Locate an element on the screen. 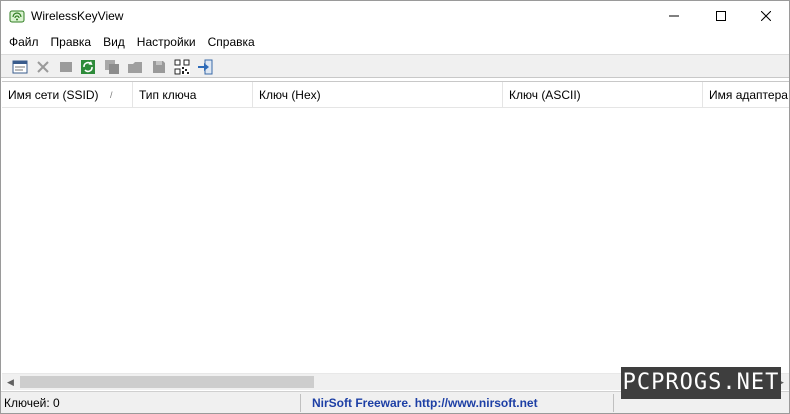 The width and height of the screenshot is (790, 414). column-label: Тип ключа is located at coordinates (168, 95).